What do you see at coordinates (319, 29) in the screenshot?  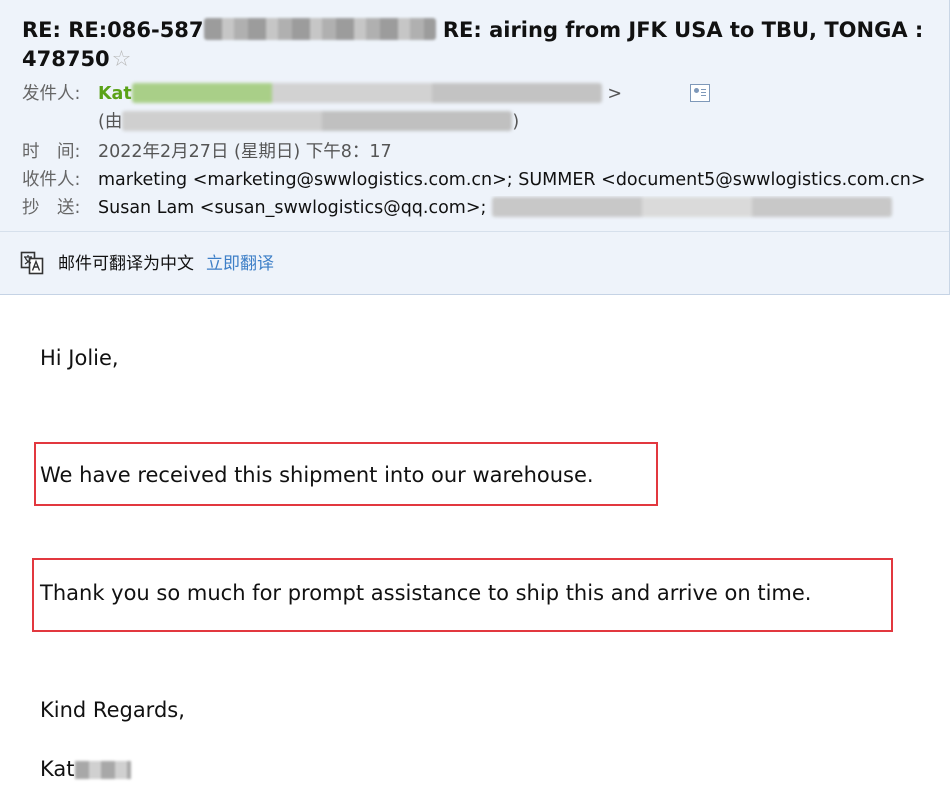 I see `redacted-subject` at bounding box center [319, 29].